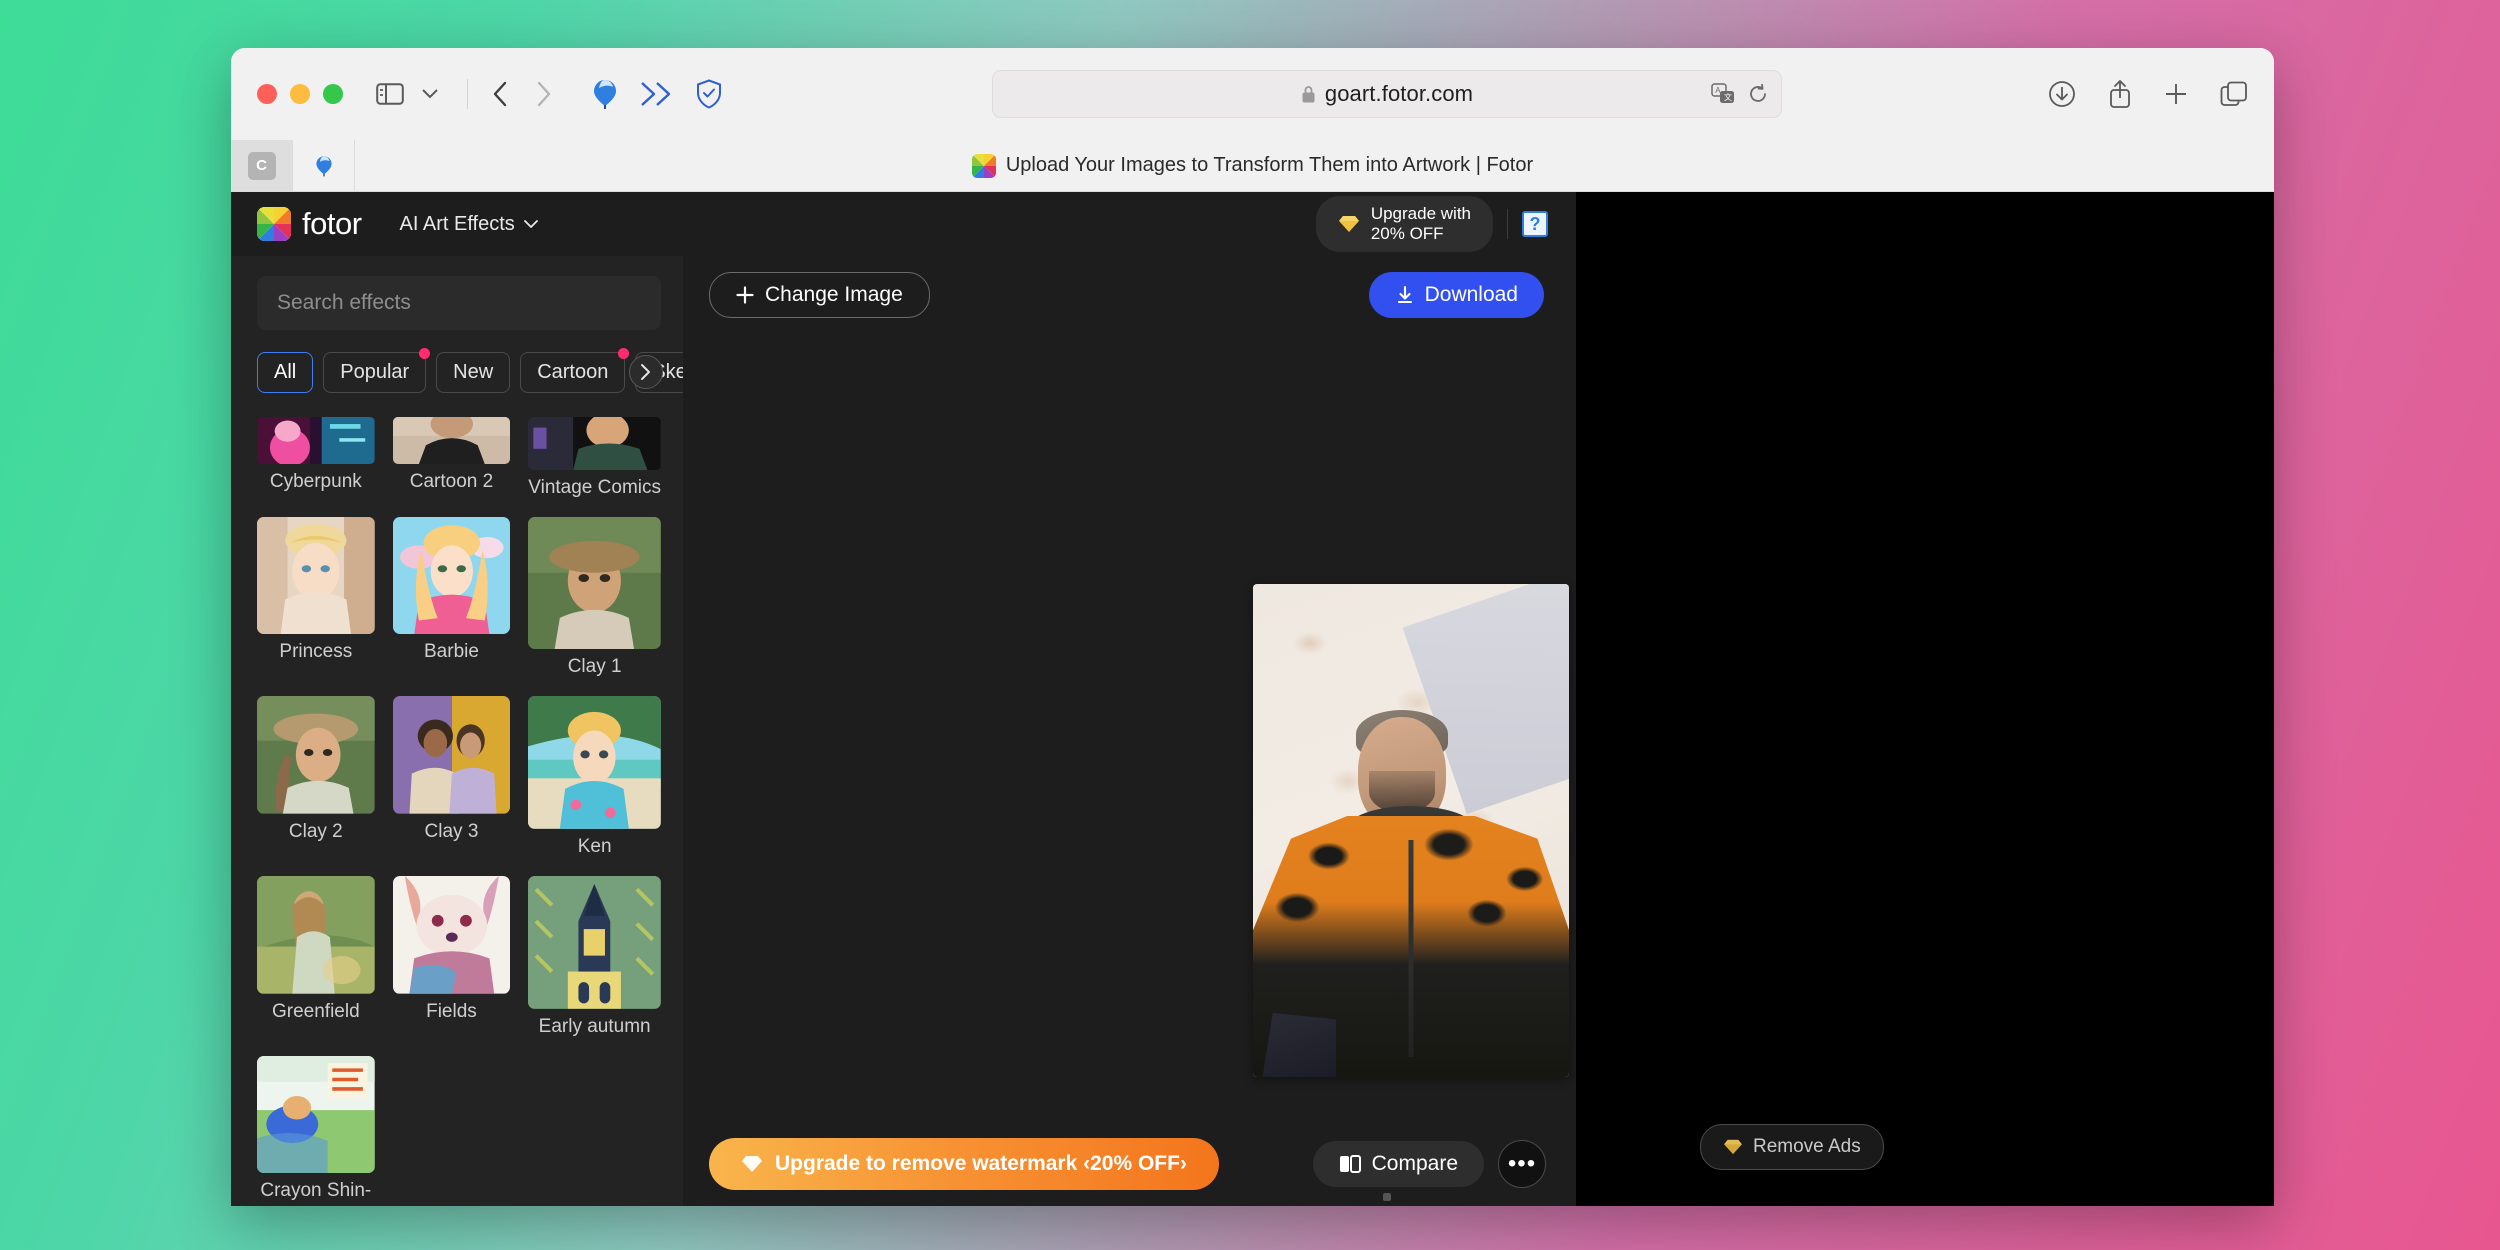 The width and height of the screenshot is (2500, 1250). Describe the element at coordinates (605, 94) in the screenshot. I see `balloon-icon` at that location.